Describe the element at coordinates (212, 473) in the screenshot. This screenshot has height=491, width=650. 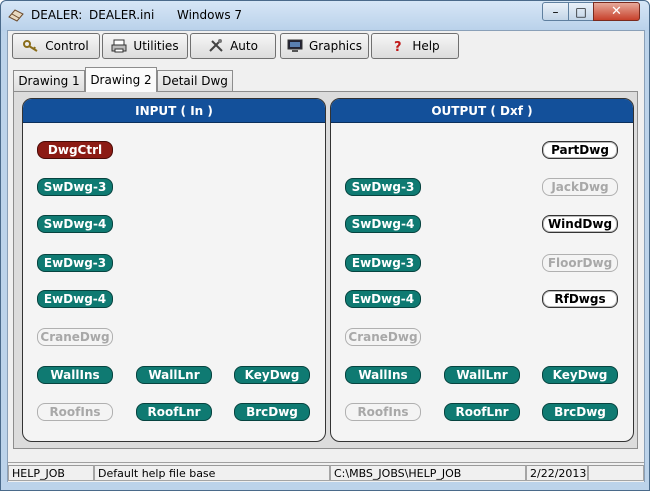
I see `status-description: Default help file base` at that location.